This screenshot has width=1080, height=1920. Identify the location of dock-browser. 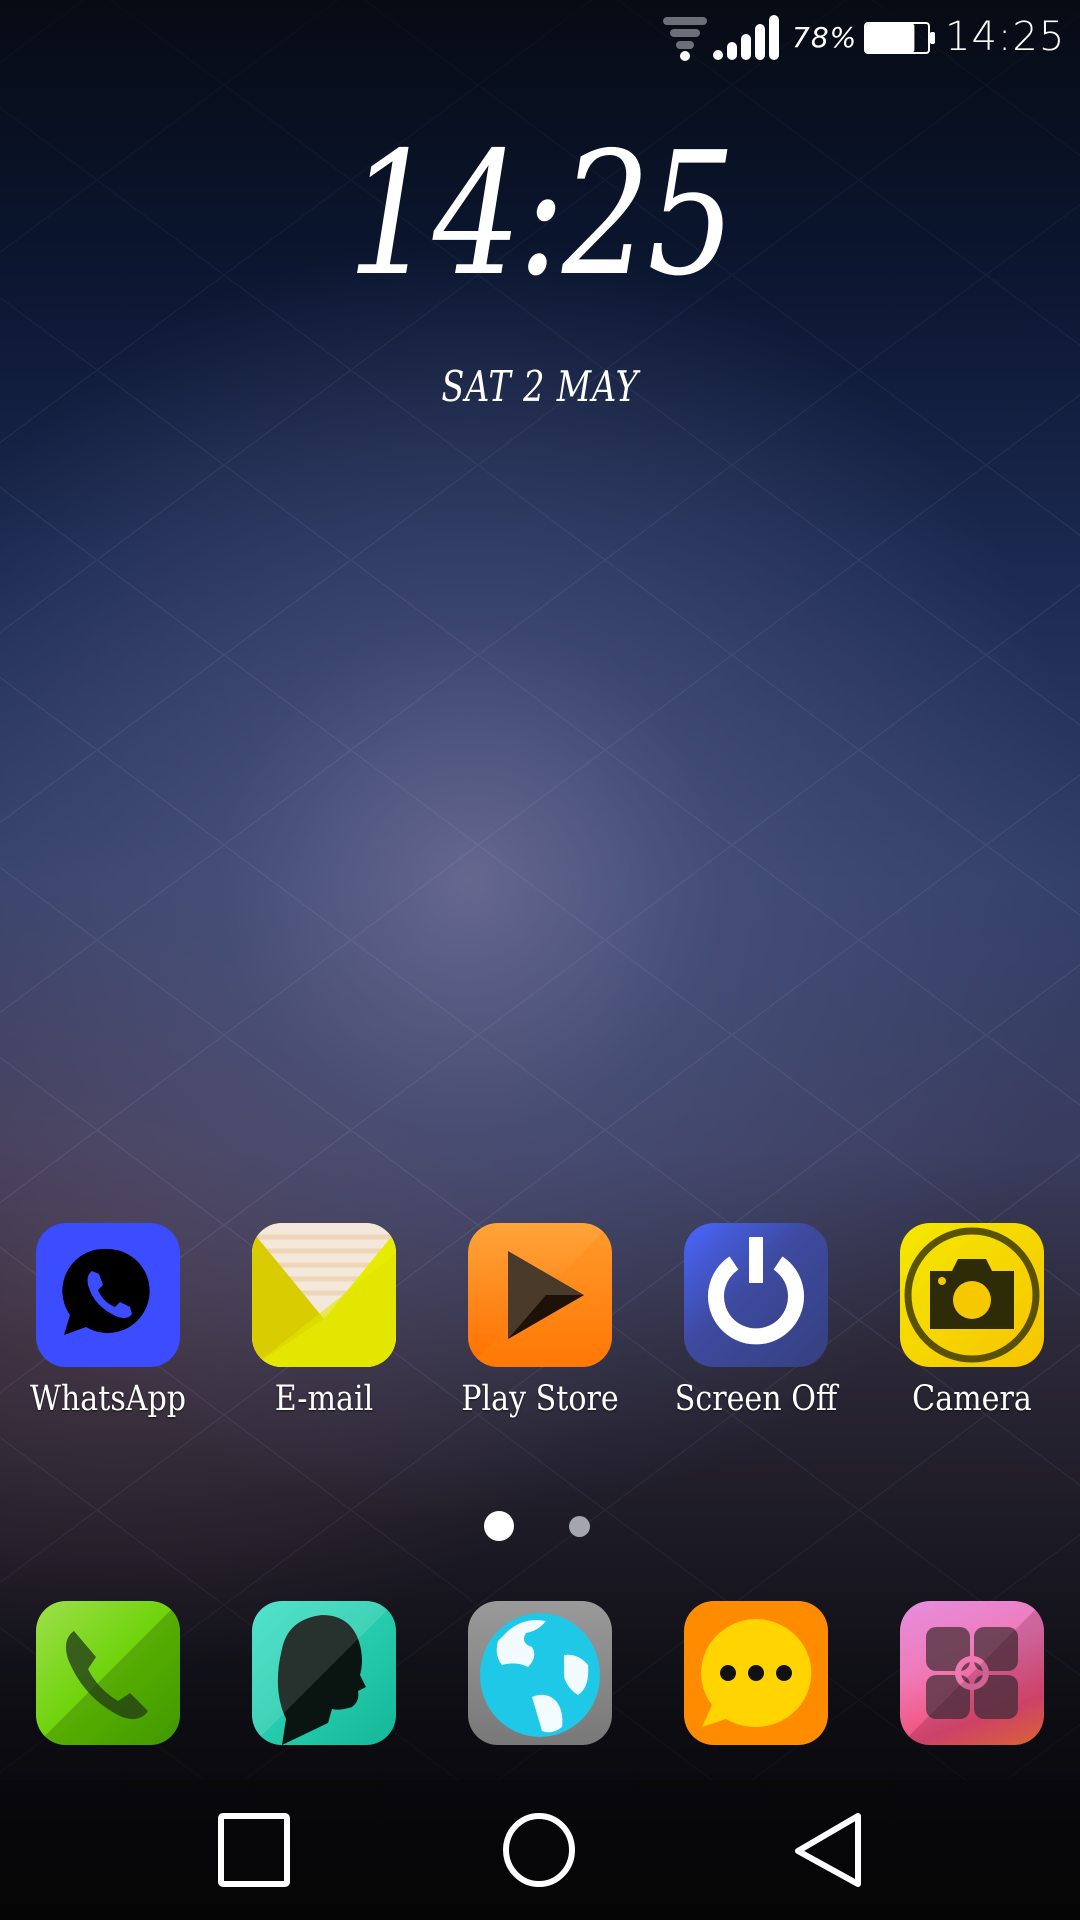
(540, 1673).